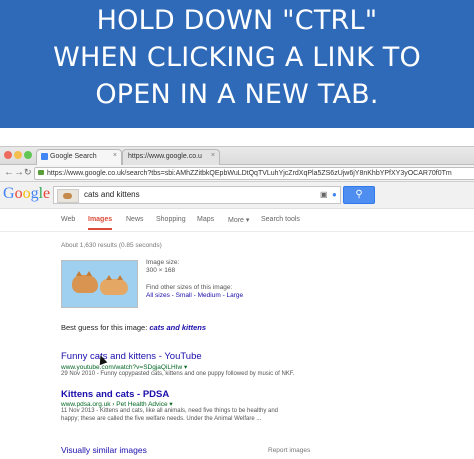 The image size is (474, 459). Describe the element at coordinates (237, 57) in the screenshot. I see `banner-line-2: WHEN CLICKING A LINK TO` at that location.